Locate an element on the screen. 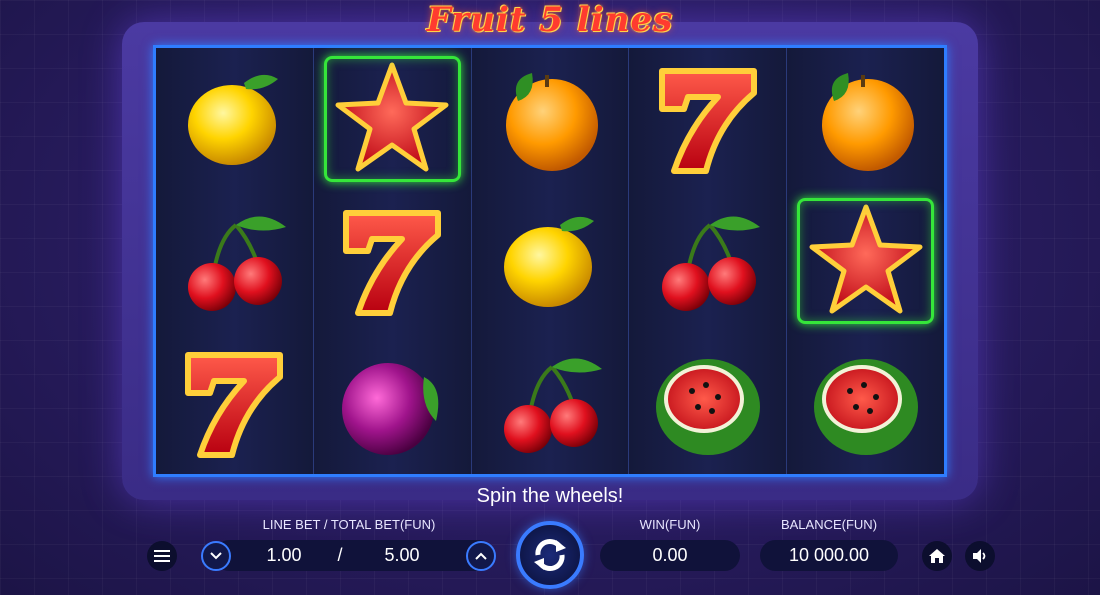 This screenshot has height=595, width=1100. home-icon is located at coordinates (937, 556).